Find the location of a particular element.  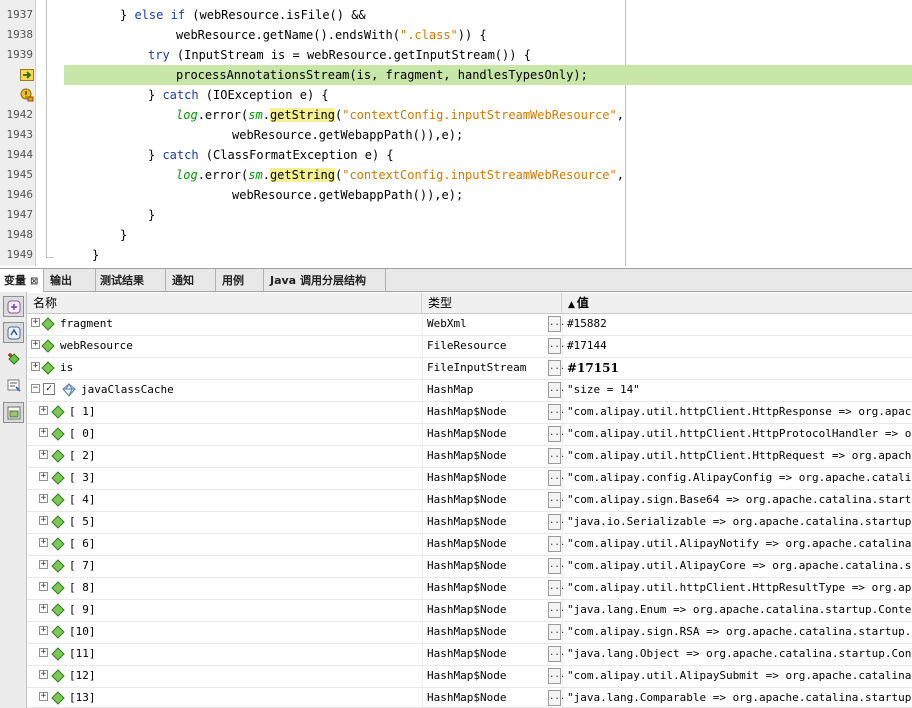

local-variables-icon is located at coordinates (13, 306).